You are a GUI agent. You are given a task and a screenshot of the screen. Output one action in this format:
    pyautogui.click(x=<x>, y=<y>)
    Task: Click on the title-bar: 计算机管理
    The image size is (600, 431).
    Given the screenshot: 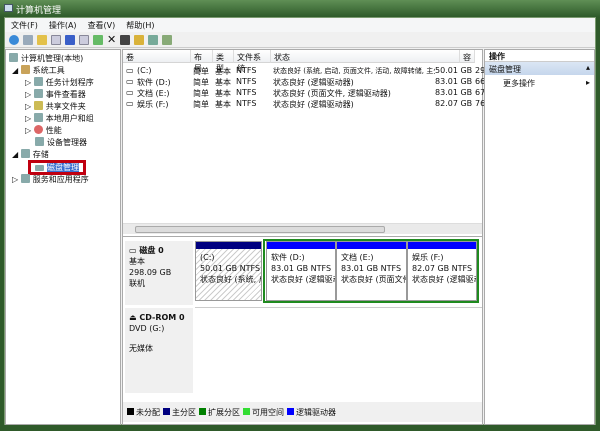 What is the action you would take?
    pyautogui.click(x=300, y=8)
    